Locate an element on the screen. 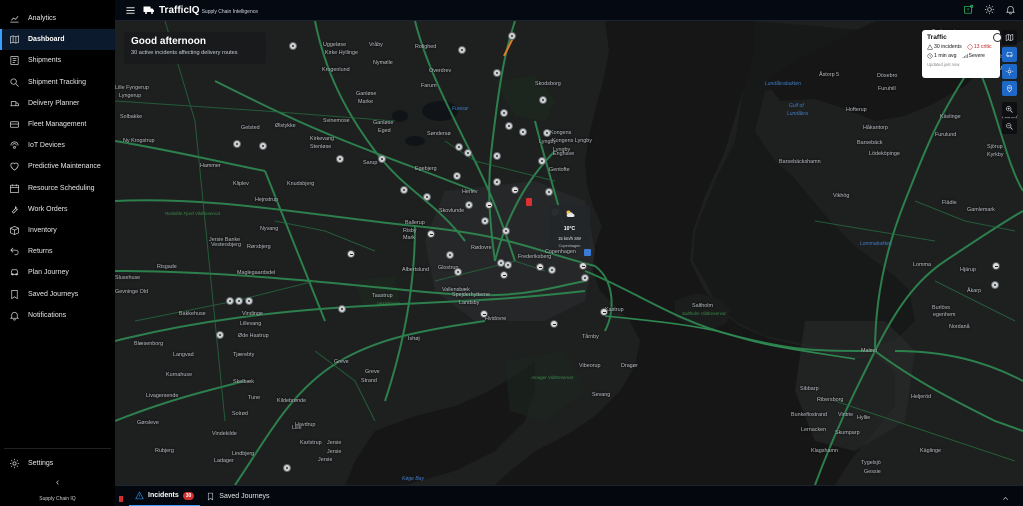  close-traffic-panel-button is located at coordinates (997, 37).